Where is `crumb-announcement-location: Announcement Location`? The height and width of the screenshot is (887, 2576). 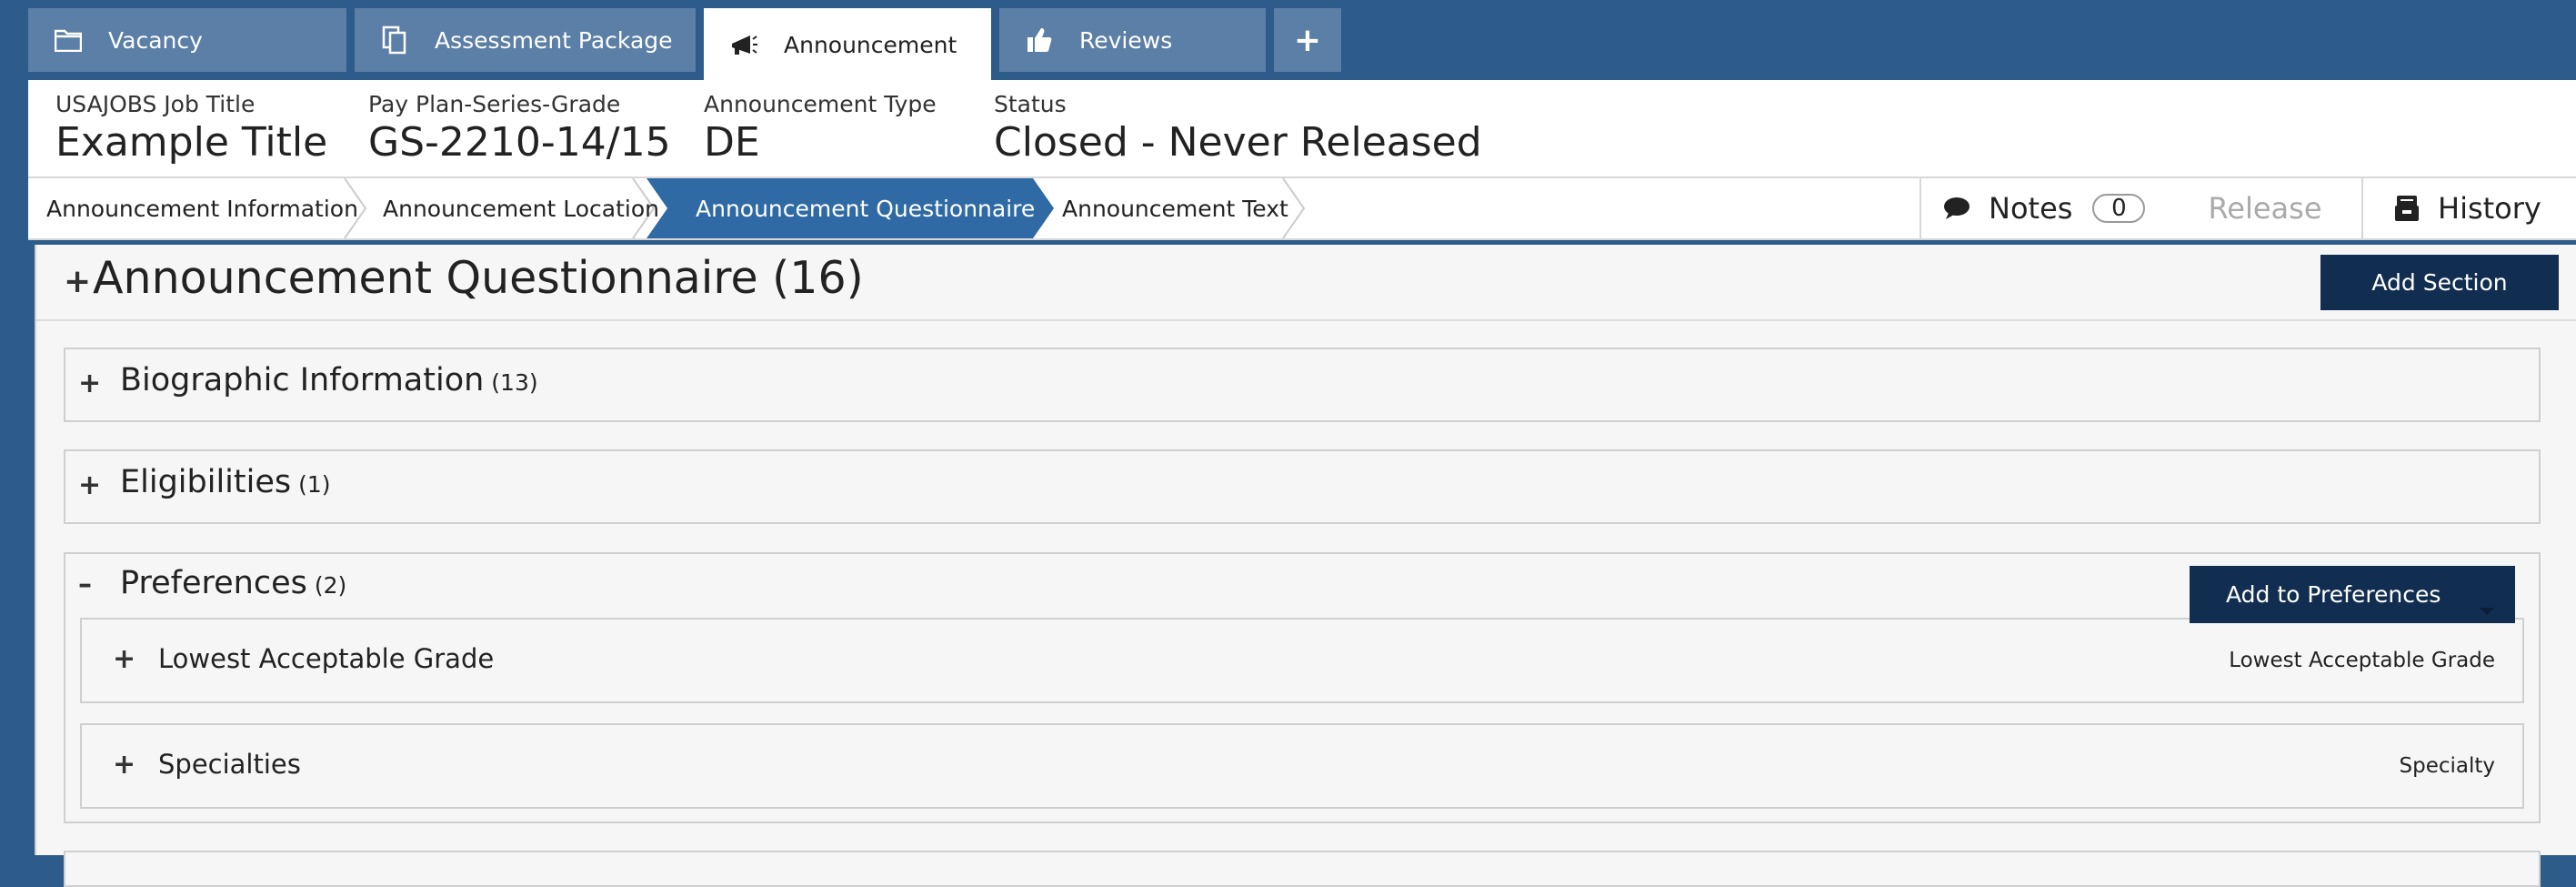
crumb-announcement-location: Announcement Location is located at coordinates (521, 208).